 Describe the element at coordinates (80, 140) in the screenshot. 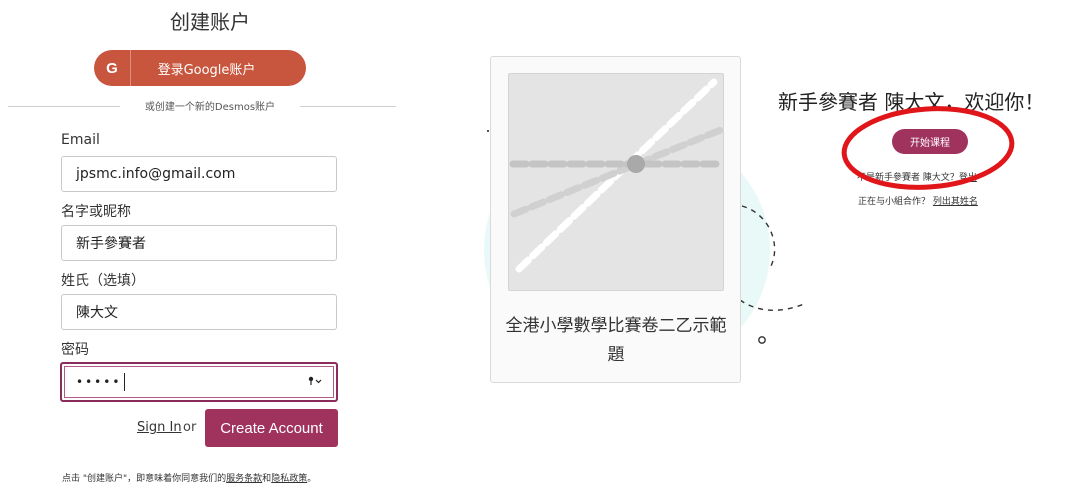

I see `email-label: Email` at that location.